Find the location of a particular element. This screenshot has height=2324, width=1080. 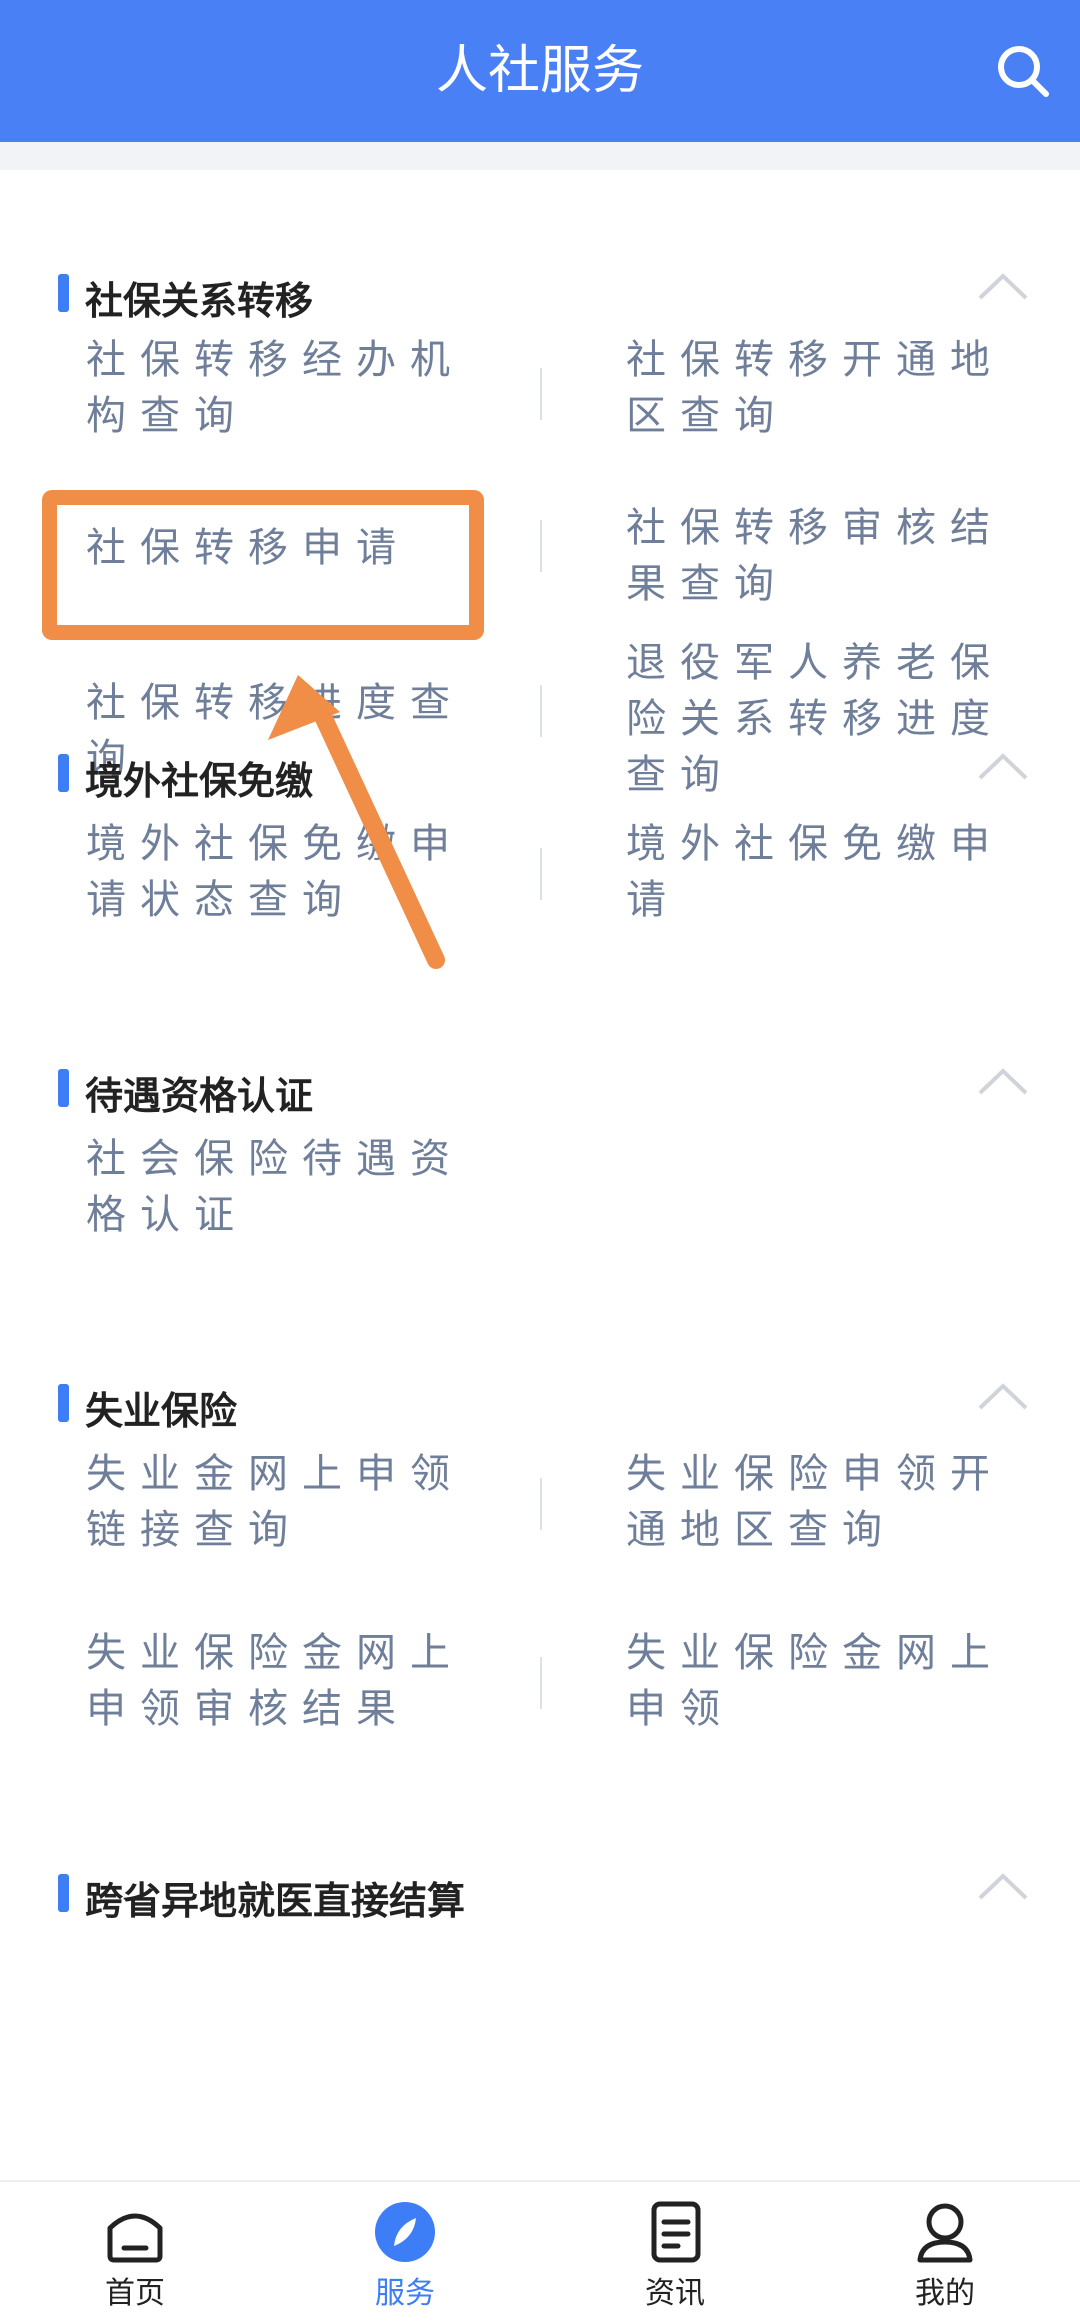

tab-service: 服务 is located at coordinates (405, 2257).